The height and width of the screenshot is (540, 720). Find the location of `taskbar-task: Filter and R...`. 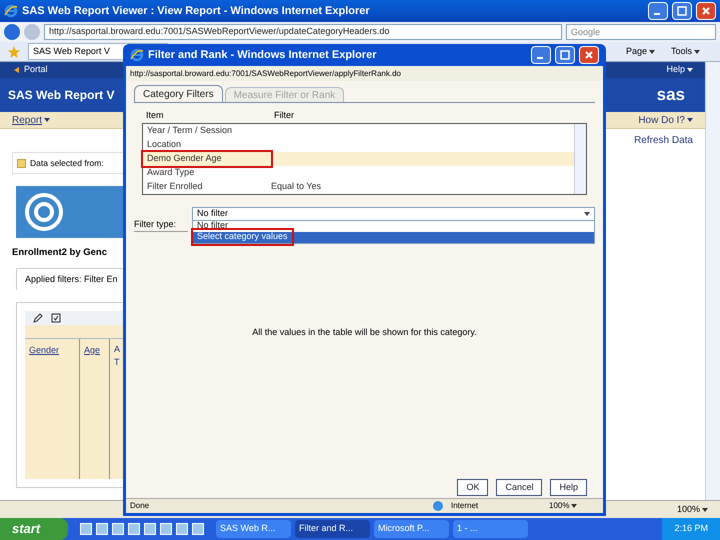

taskbar-task: Filter and R... is located at coordinates (332, 529).